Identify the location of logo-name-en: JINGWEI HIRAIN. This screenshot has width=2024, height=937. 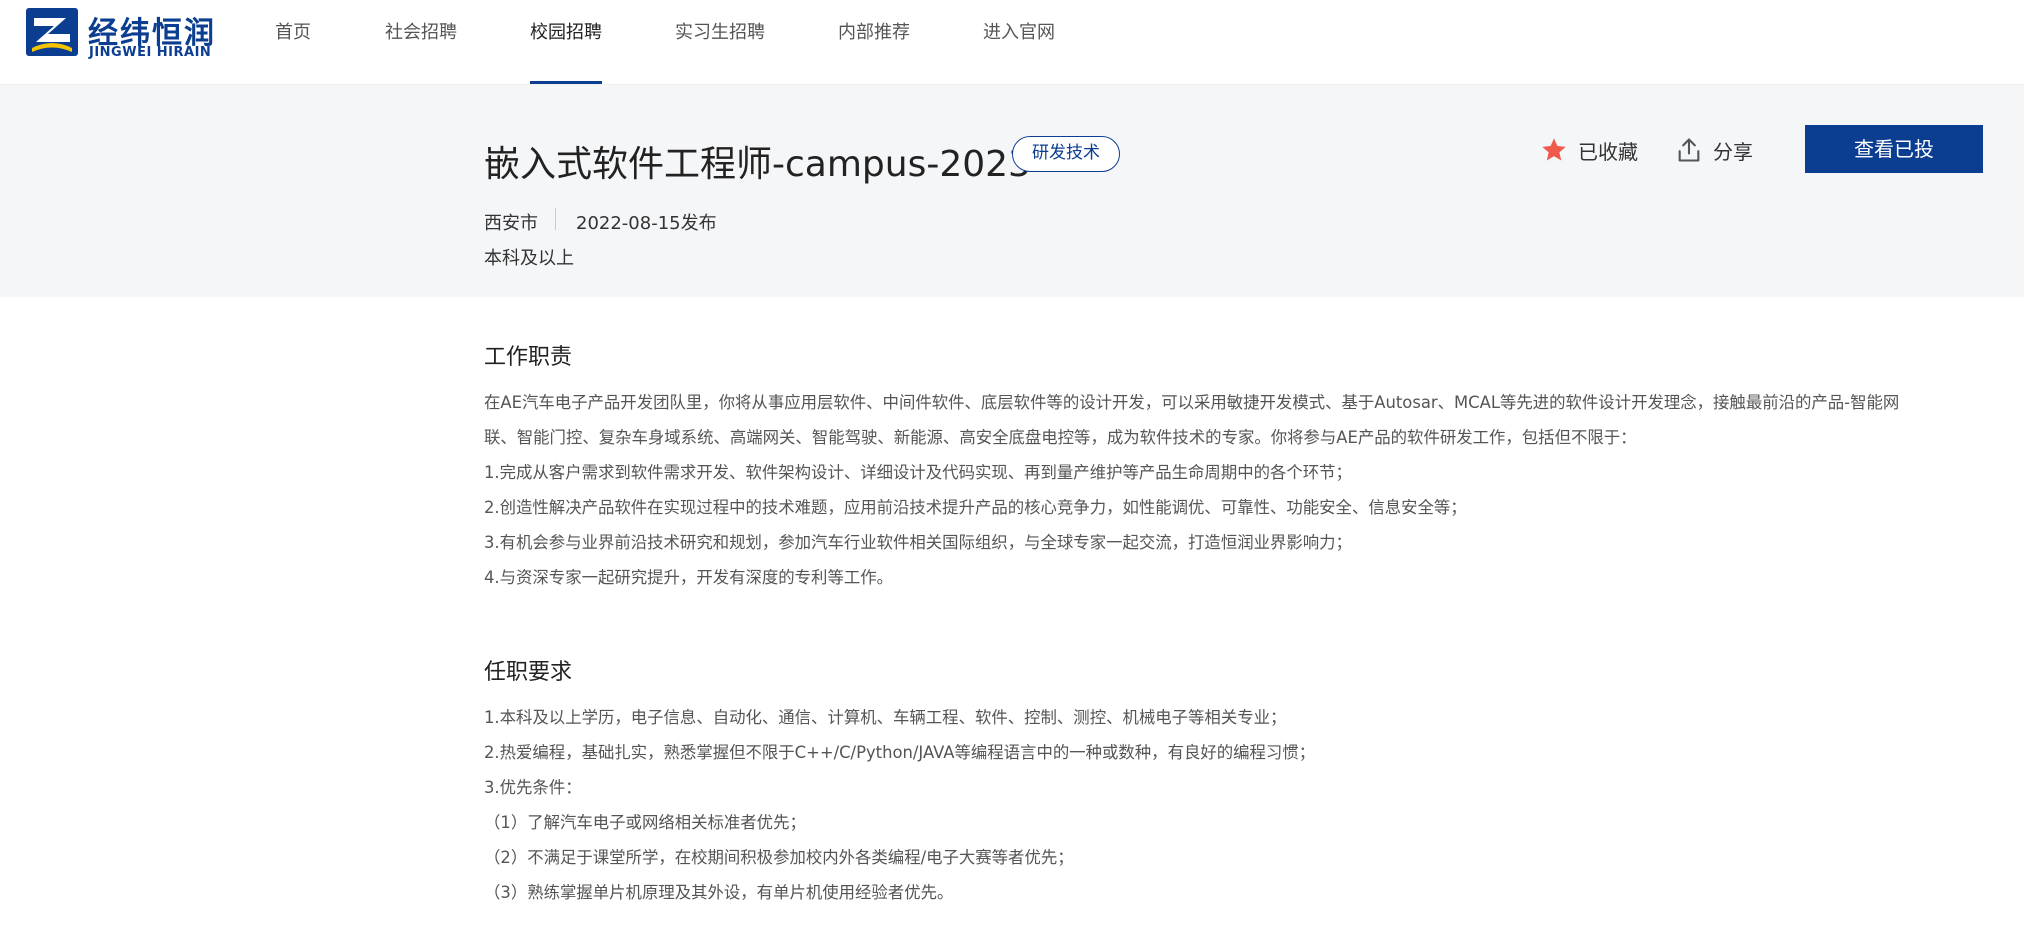
(150, 52).